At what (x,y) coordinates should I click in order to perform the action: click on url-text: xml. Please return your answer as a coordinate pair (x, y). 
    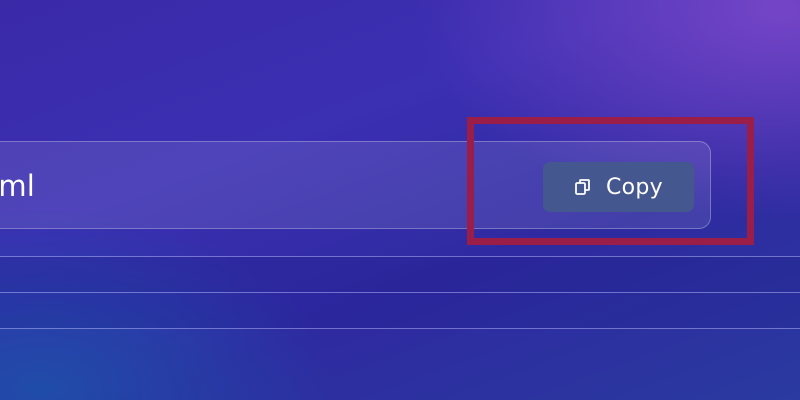
    Looking at the image, I should click on (18, 186).